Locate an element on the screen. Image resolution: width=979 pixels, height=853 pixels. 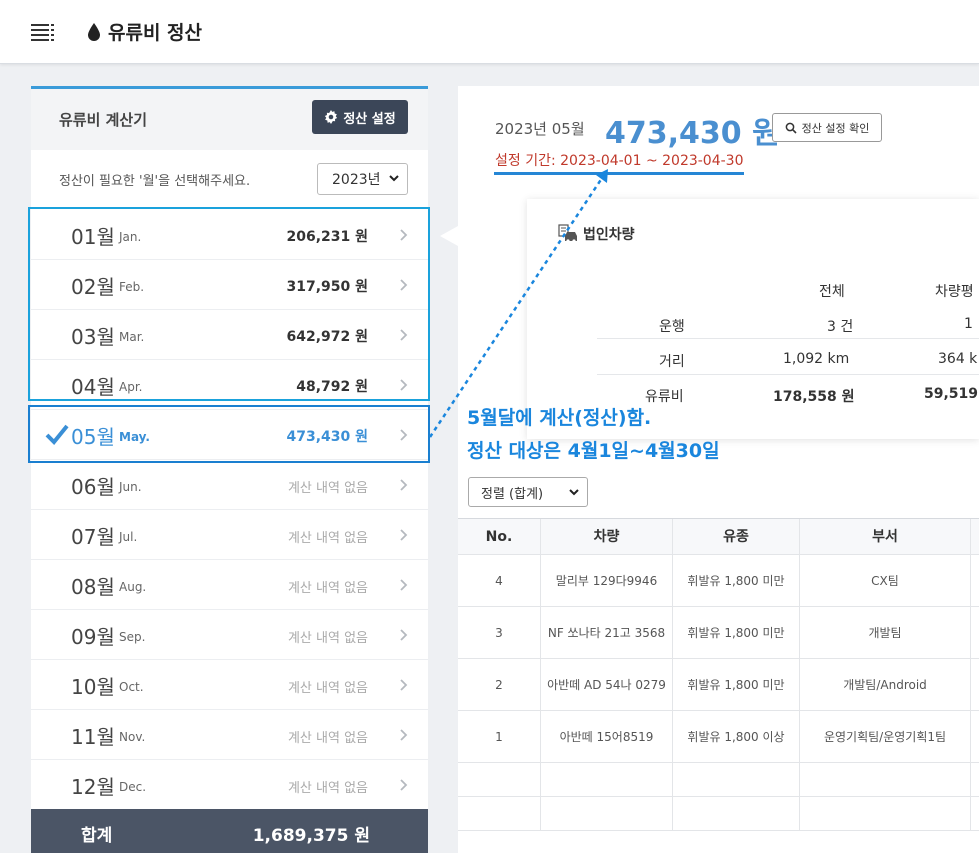
top-bar: 유류비 정산 is located at coordinates (489, 32).